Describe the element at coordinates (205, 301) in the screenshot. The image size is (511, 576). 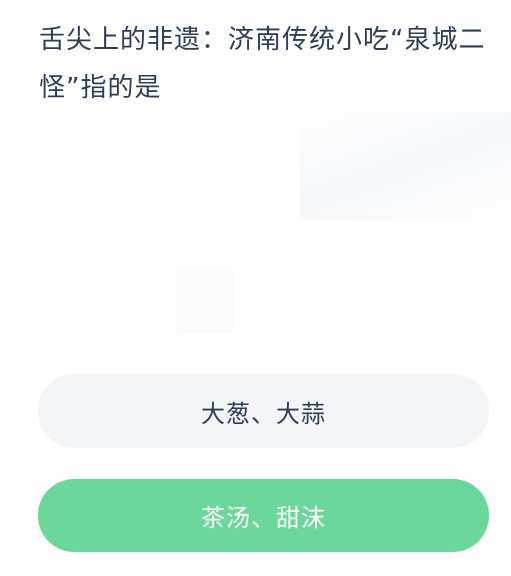
I see `faded-placeholder-shape` at that location.